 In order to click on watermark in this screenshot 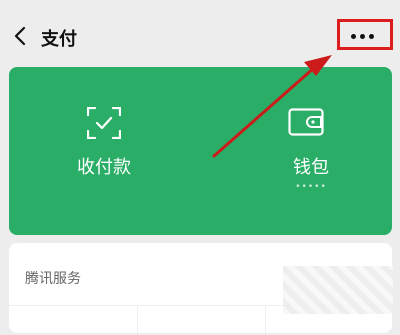, I will do `click(338, 290)`.